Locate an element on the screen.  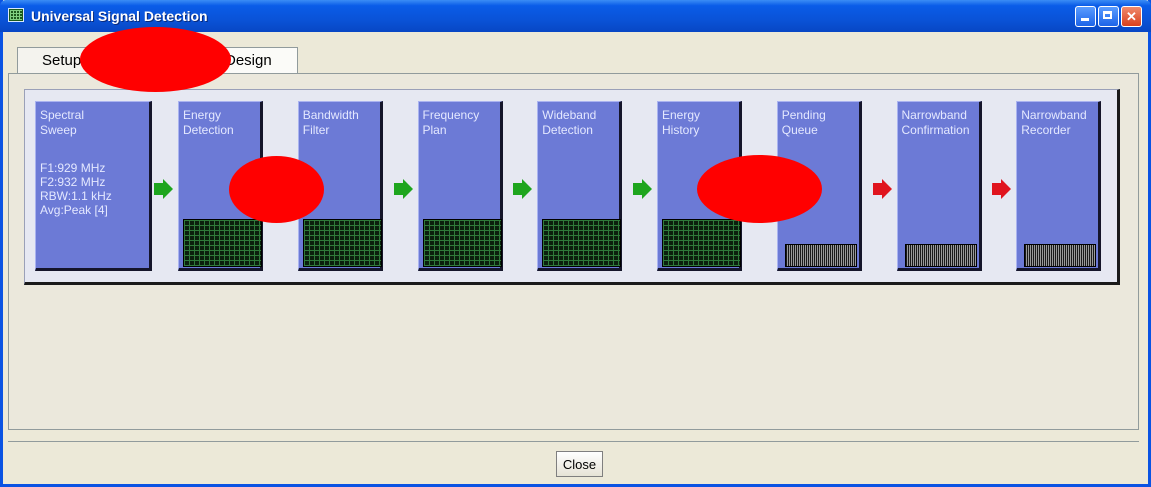
stage-title: Frequency Plan is located at coordinates (451, 122).